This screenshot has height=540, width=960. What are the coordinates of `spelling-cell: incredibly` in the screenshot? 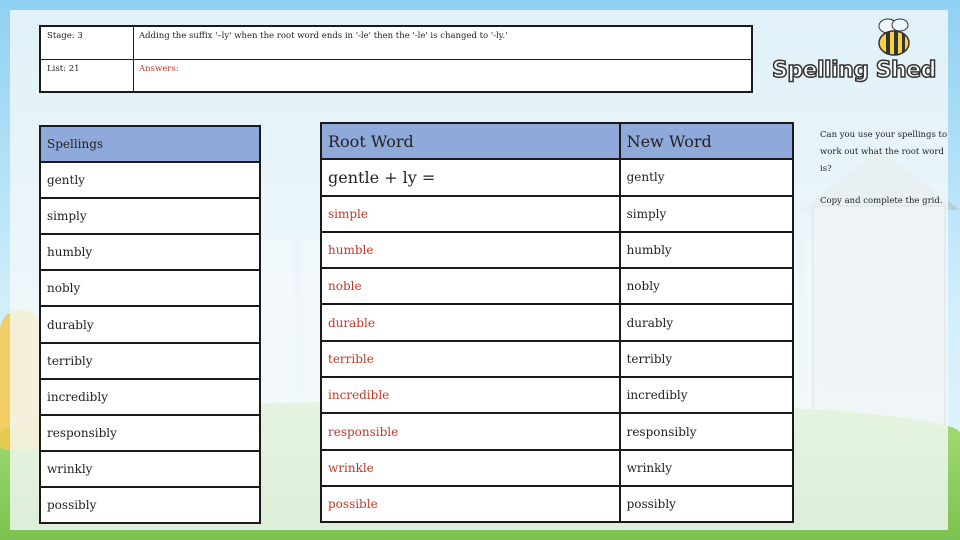 It's located at (150, 396).